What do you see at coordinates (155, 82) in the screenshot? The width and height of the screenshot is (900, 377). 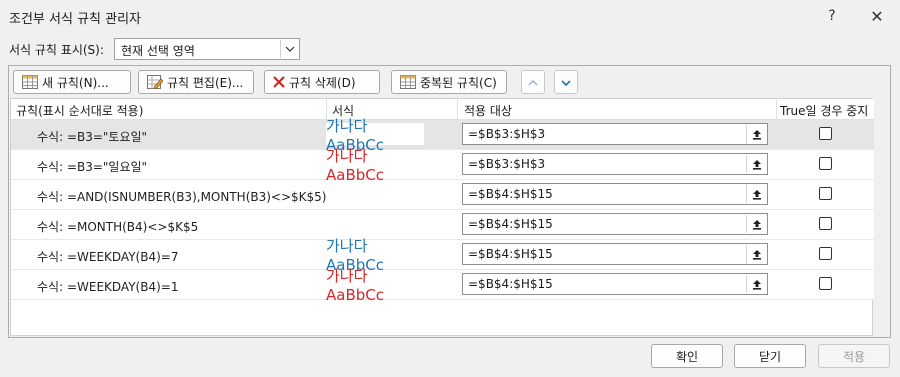 I see `edit-rule-icon` at bounding box center [155, 82].